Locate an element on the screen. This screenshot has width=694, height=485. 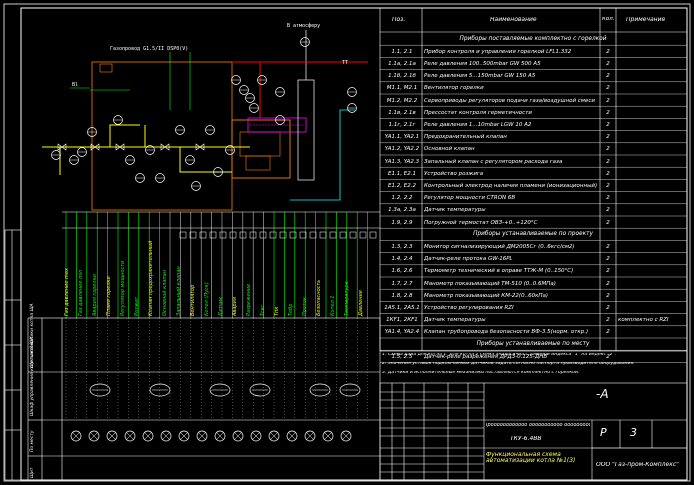
row-label: По месту is located at coordinates (32, 441).